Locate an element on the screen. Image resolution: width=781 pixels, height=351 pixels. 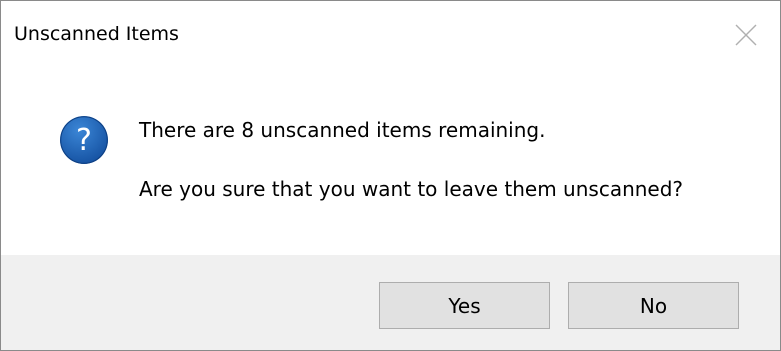
question-icon: ? is located at coordinates (84, 140).